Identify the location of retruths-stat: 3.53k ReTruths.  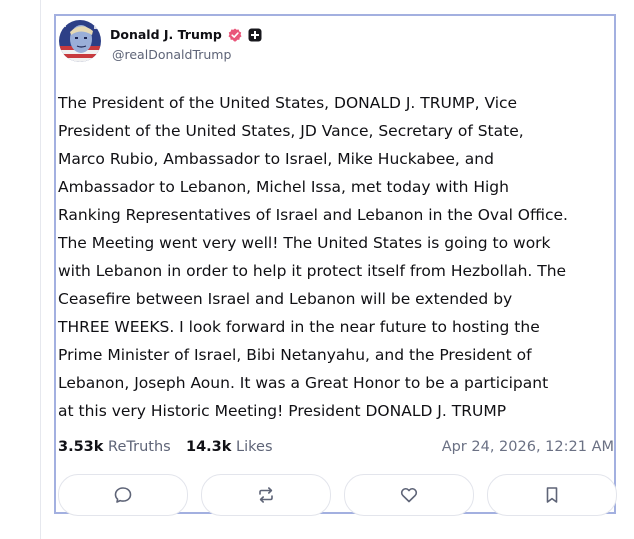
(114, 447).